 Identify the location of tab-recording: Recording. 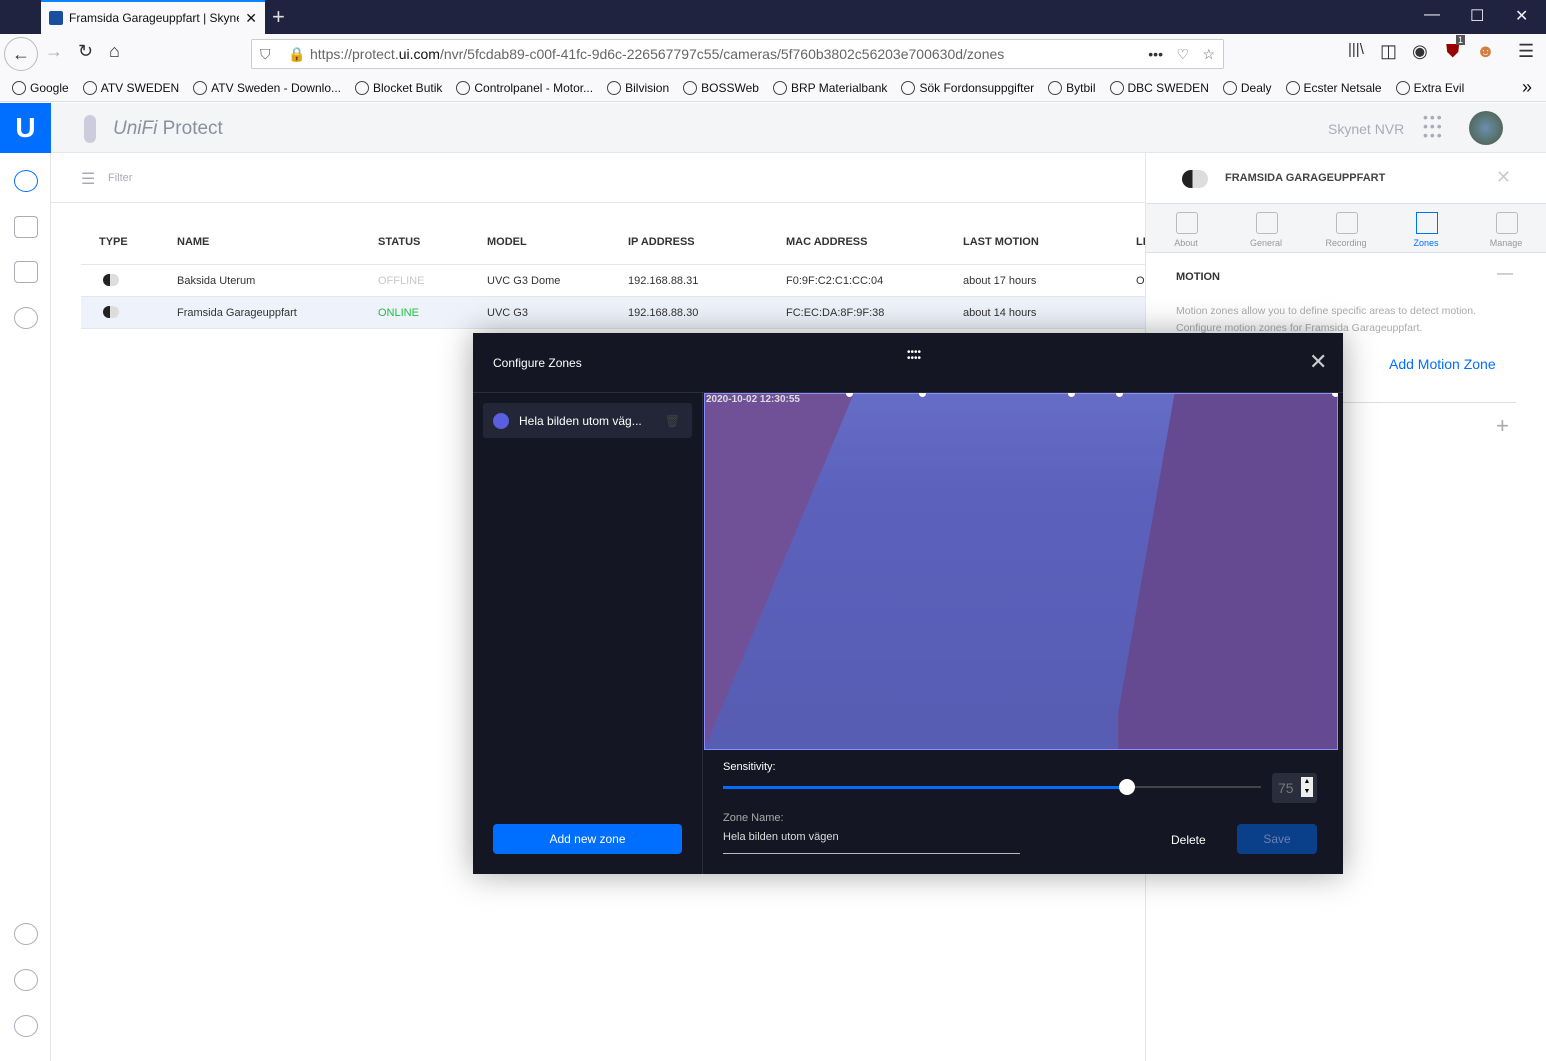
(1346, 228).